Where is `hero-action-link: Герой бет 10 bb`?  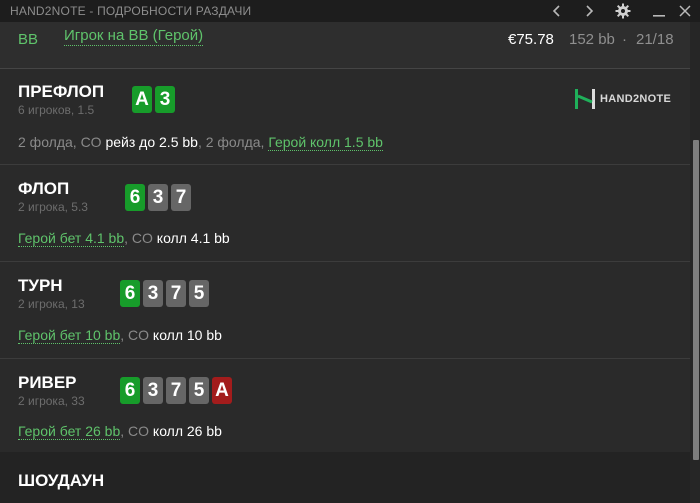 hero-action-link: Герой бет 10 bb is located at coordinates (69, 335).